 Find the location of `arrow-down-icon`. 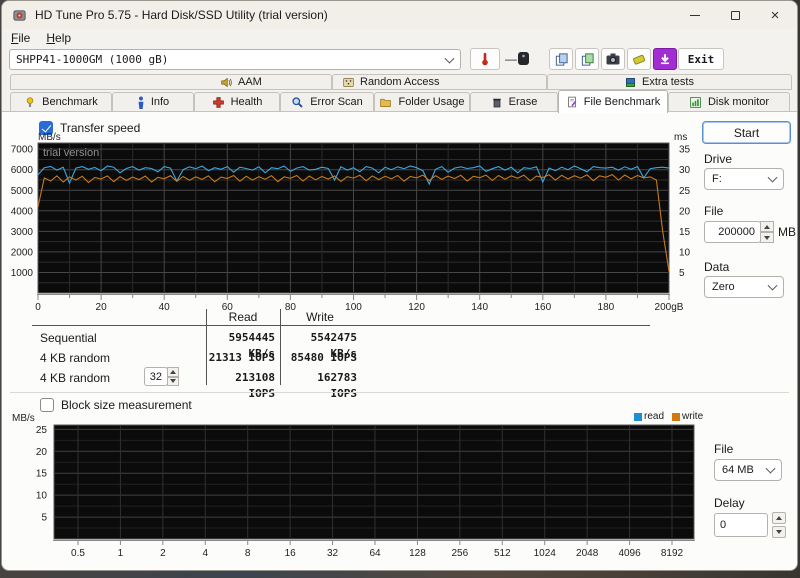

arrow-down-icon is located at coordinates (779, 532).